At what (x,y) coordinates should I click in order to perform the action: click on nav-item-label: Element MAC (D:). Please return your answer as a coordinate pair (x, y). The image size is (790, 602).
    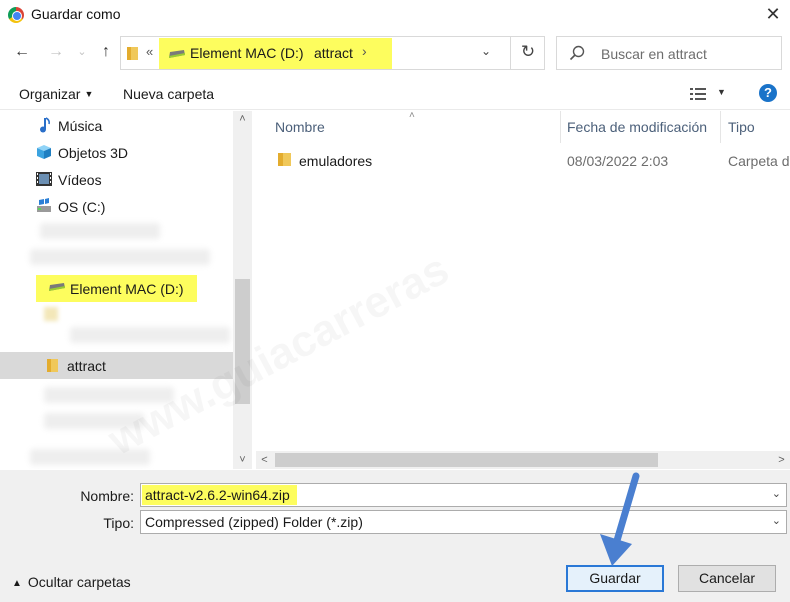
    Looking at the image, I should click on (127, 289).